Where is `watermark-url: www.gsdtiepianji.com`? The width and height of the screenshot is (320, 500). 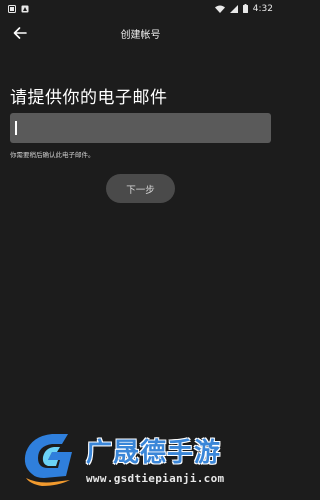
watermark-url: www.gsdtiepianji.com is located at coordinates (155, 478).